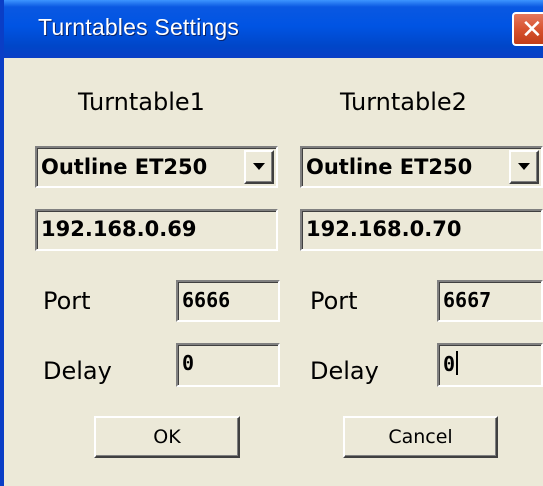 This screenshot has width=543, height=486. What do you see at coordinates (490, 365) in the screenshot?
I see `turntable2-delay-field: 0` at bounding box center [490, 365].